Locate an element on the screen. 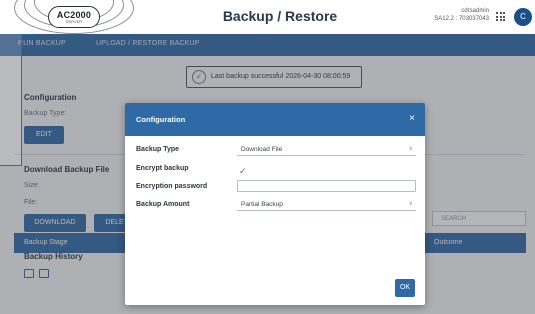  dialog-title: Configuration is located at coordinates (161, 119).